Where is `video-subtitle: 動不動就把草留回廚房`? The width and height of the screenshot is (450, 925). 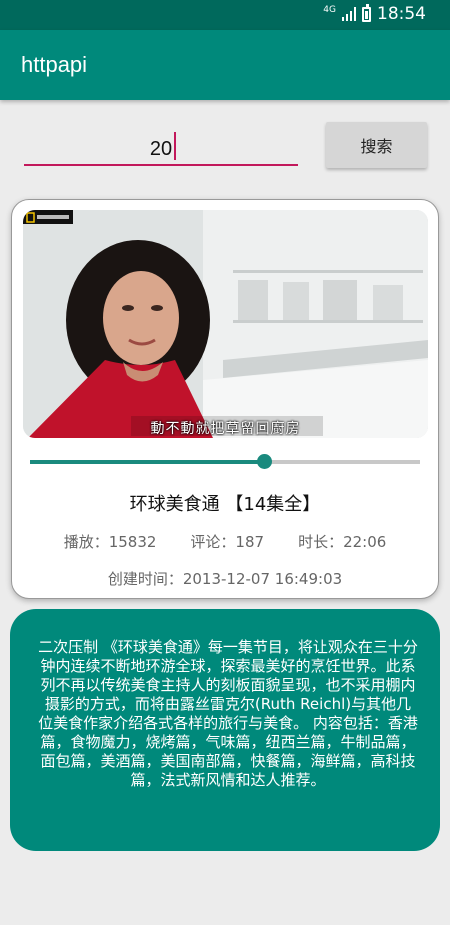 video-subtitle: 動不動就把草留回廚房 is located at coordinates (225, 429).